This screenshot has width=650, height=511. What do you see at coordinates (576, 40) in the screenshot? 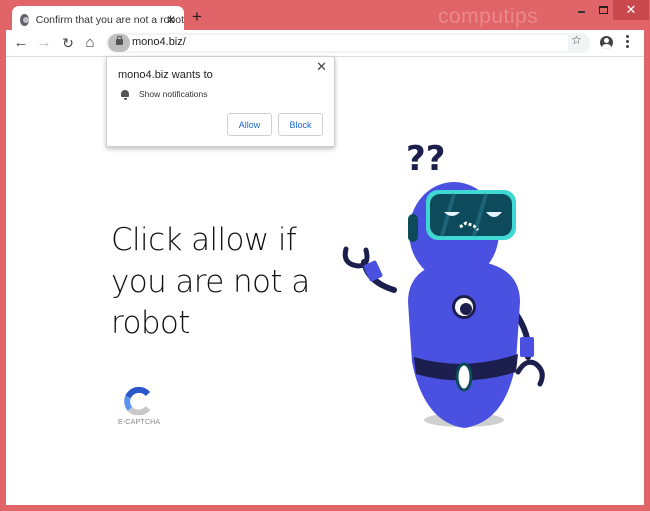
I see `bookmark-star-icon: ☆` at bounding box center [576, 40].